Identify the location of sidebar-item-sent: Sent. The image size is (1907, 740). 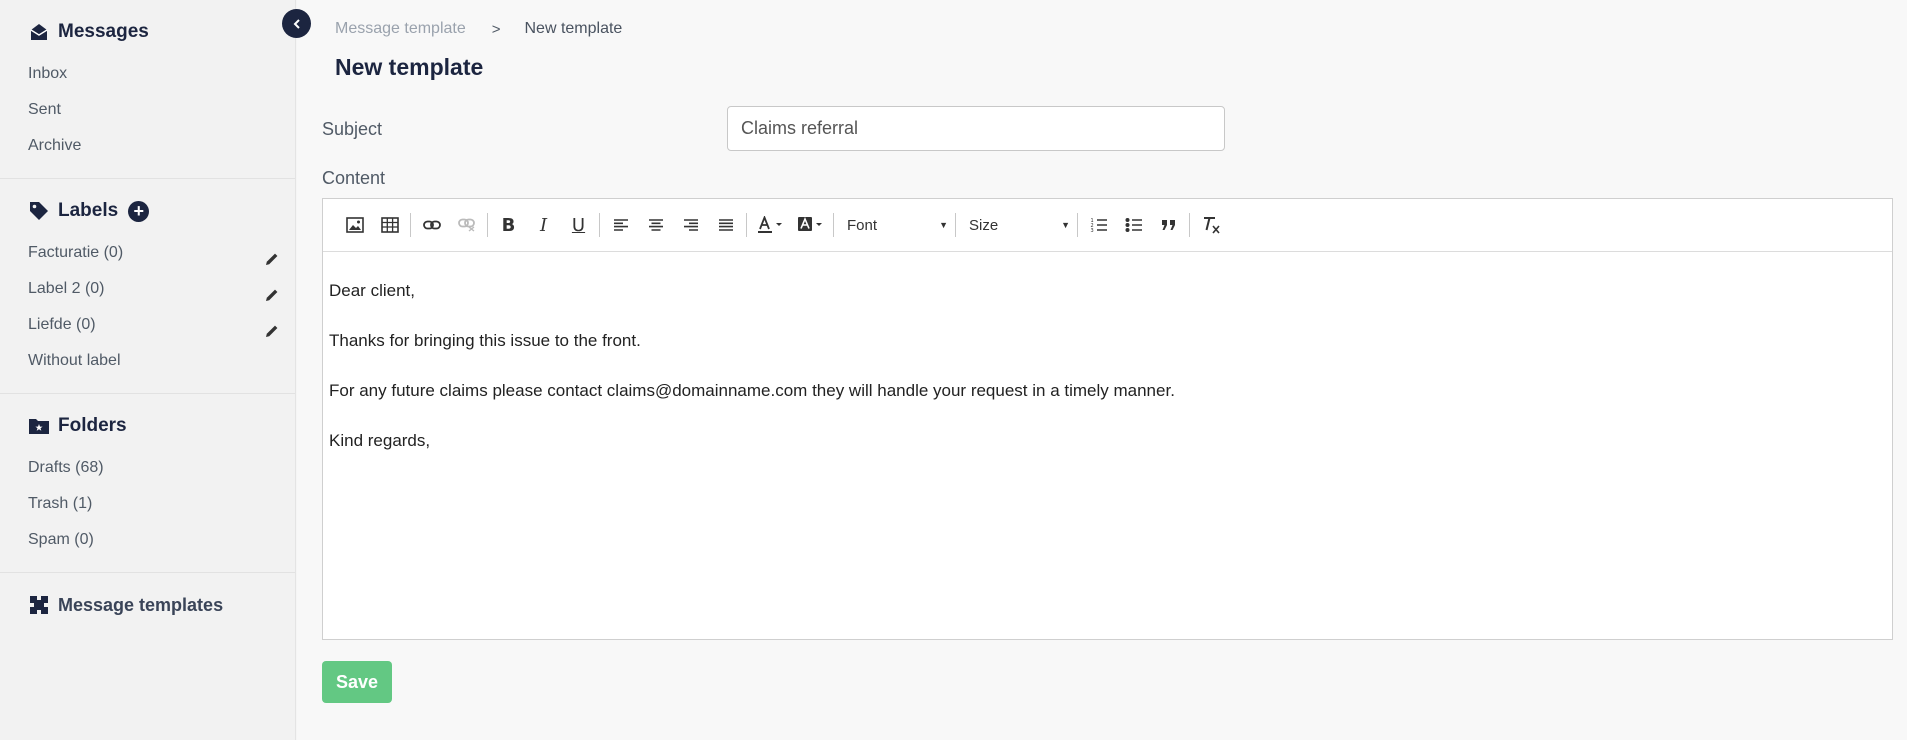
(147, 110).